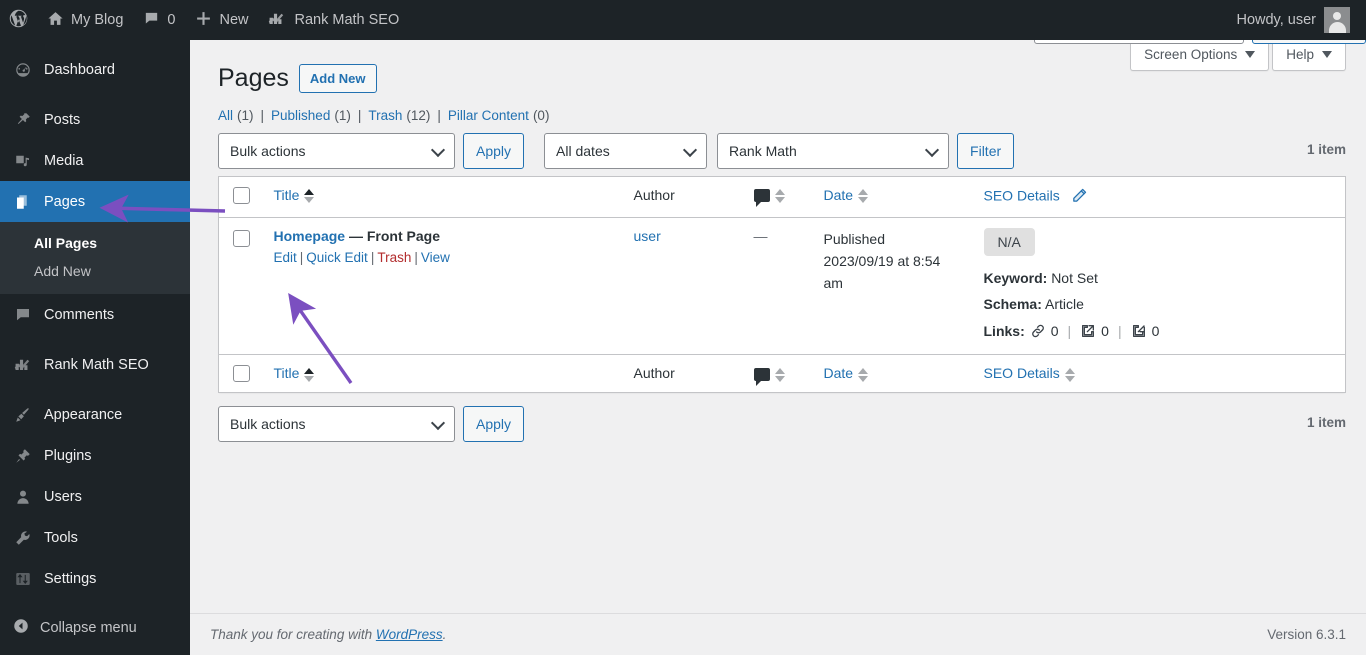 The height and width of the screenshot is (655, 1366). I want to click on sidebar-item-label: Appearance, so click(83, 414).